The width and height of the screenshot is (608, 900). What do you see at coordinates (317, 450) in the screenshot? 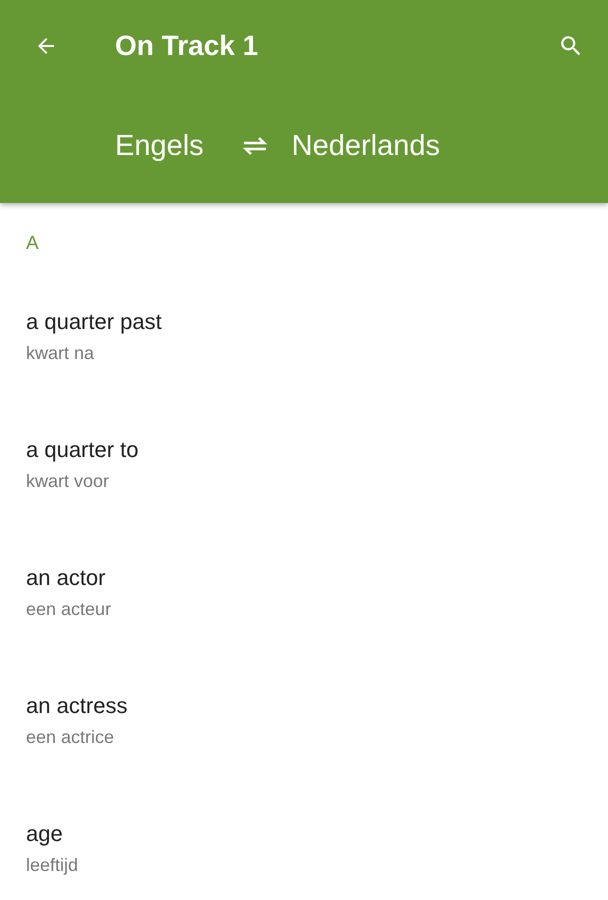
I see `entry-term: a quarter to` at bounding box center [317, 450].